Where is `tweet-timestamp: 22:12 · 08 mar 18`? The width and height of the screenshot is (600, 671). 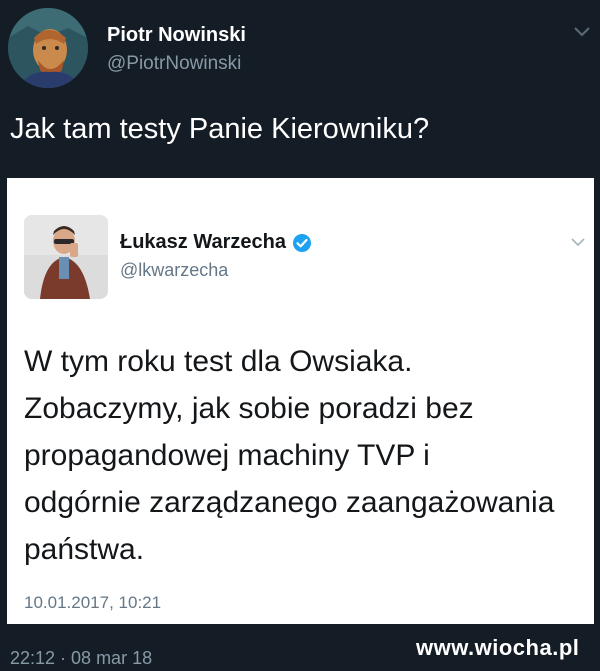 tweet-timestamp: 22:12 · 08 mar 18 is located at coordinates (81, 658).